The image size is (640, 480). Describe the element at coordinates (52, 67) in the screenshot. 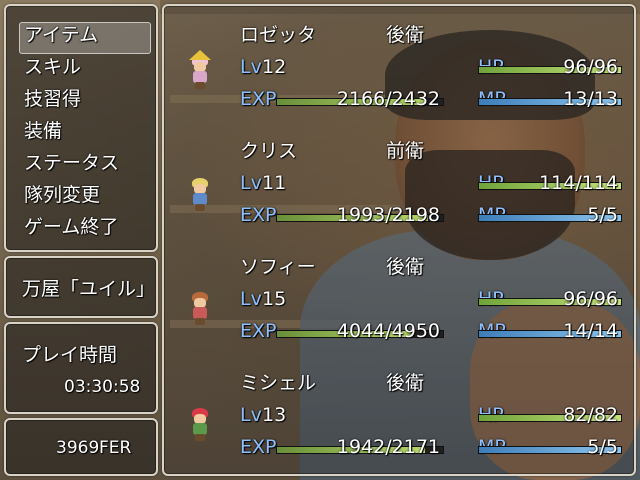

I see `menu-item-skill: スキル` at that location.